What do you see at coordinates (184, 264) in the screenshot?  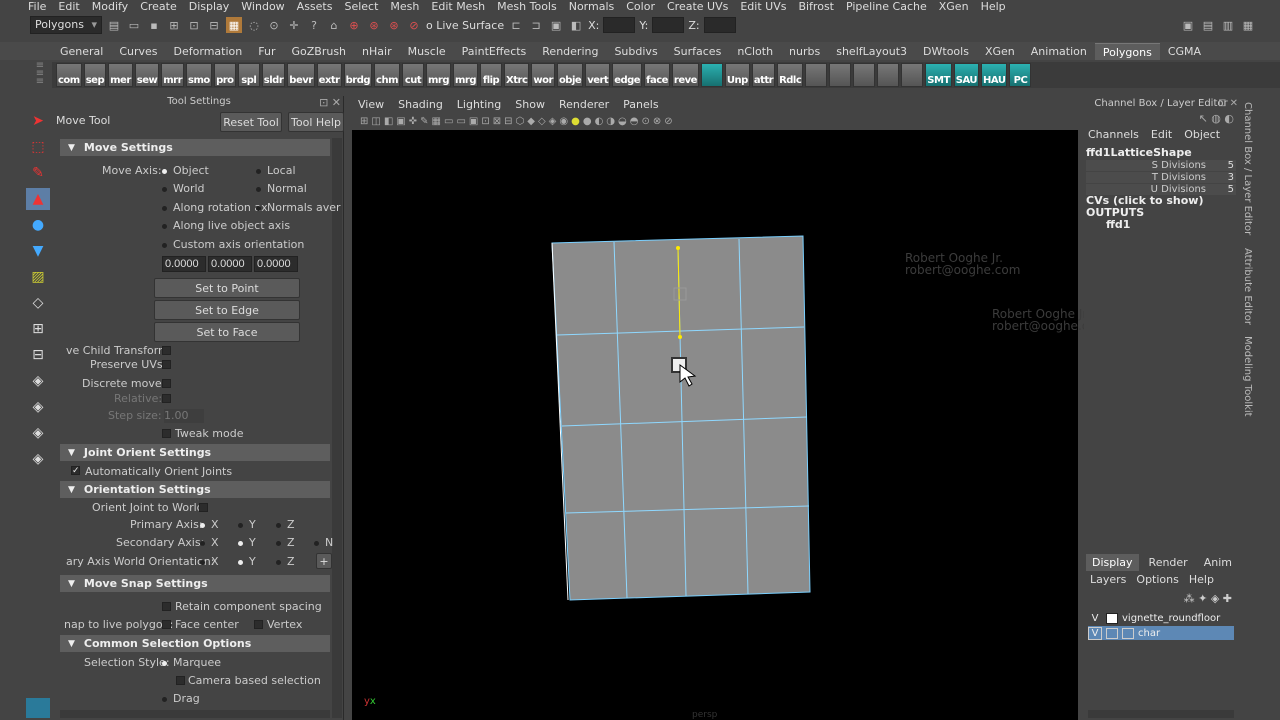 I see `custom-axis-x-field` at bounding box center [184, 264].